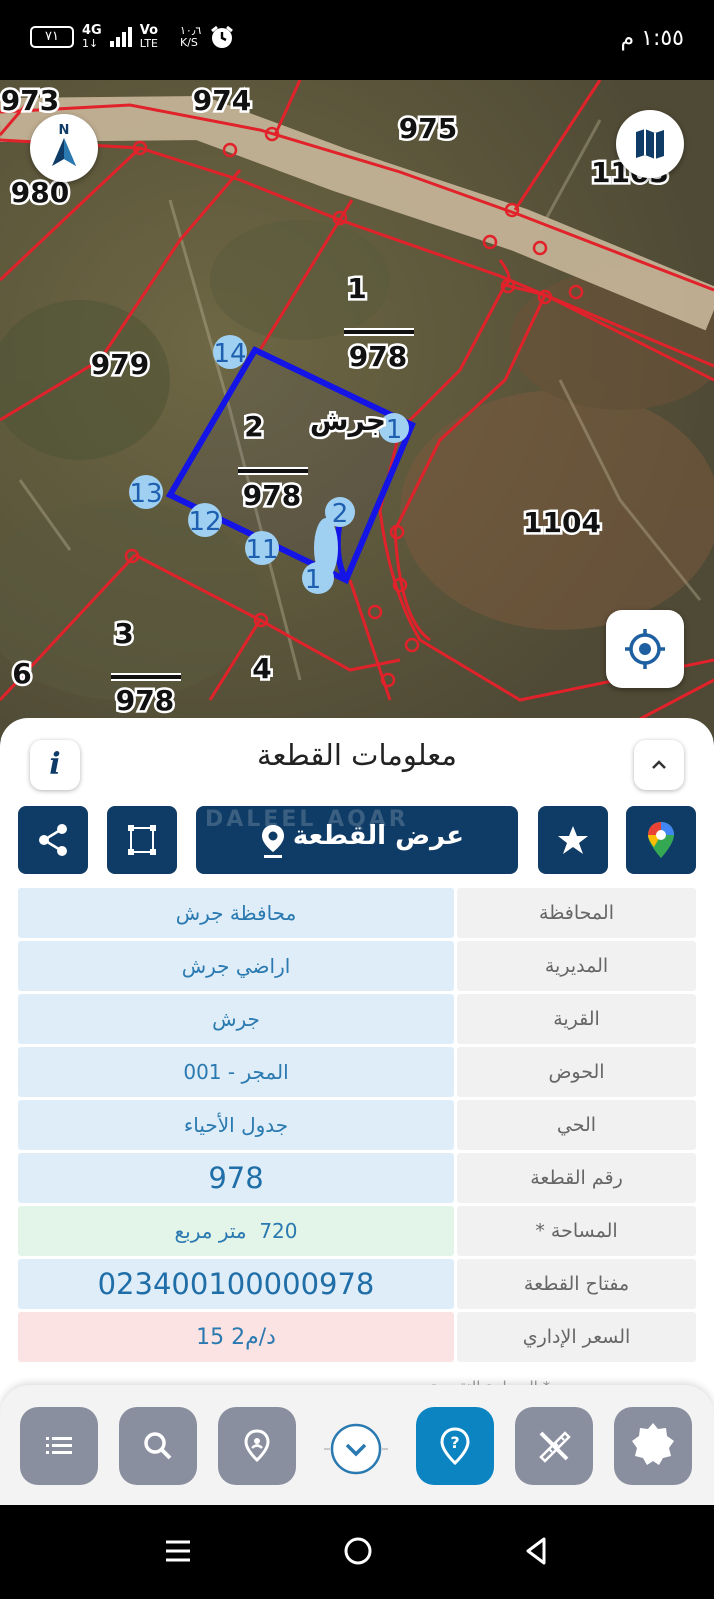 This screenshot has height=1599, width=714. I want to click on speed-indicator: ١٠٫٦ K/S, so click(190, 37).